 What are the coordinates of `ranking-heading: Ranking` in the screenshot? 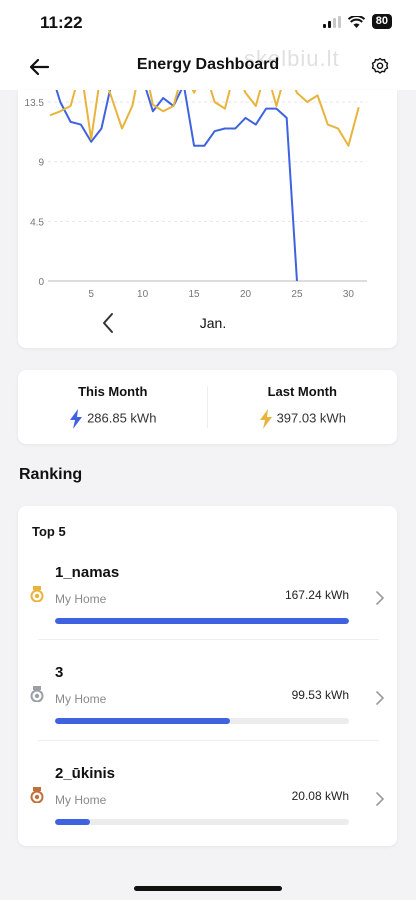 It's located at (51, 474).